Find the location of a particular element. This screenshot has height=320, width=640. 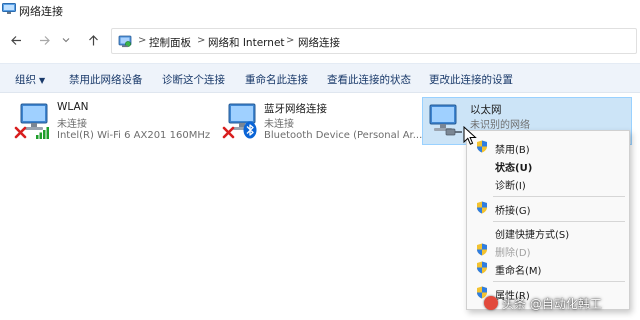

arrow-right-icon is located at coordinates (44, 40).